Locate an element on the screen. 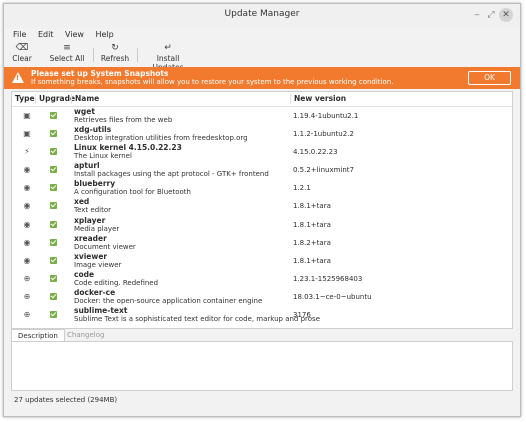  status-text: 27 updates selected (294MB) is located at coordinates (66, 400).